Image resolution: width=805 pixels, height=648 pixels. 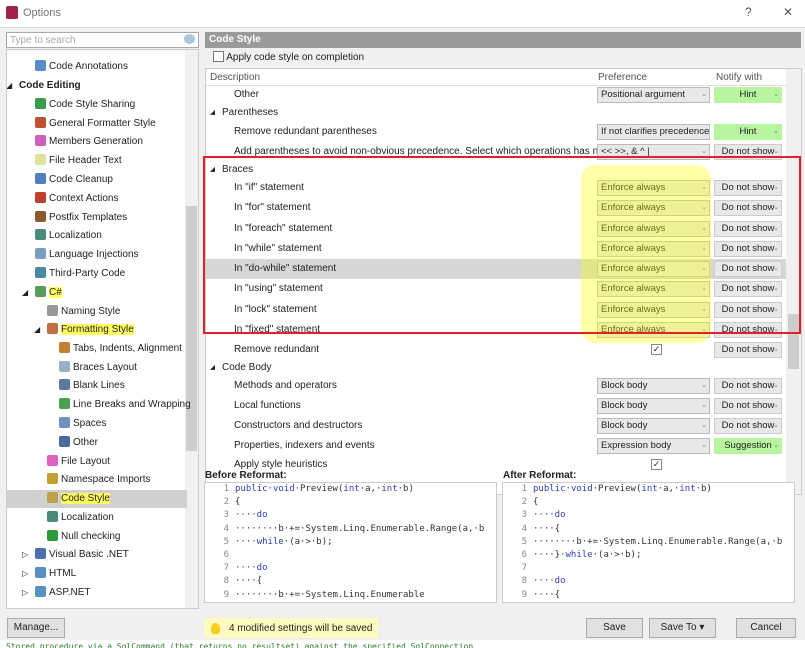 What do you see at coordinates (84, 330) in the screenshot?
I see `tree-item: ◢ Formatting Style` at bounding box center [84, 330].